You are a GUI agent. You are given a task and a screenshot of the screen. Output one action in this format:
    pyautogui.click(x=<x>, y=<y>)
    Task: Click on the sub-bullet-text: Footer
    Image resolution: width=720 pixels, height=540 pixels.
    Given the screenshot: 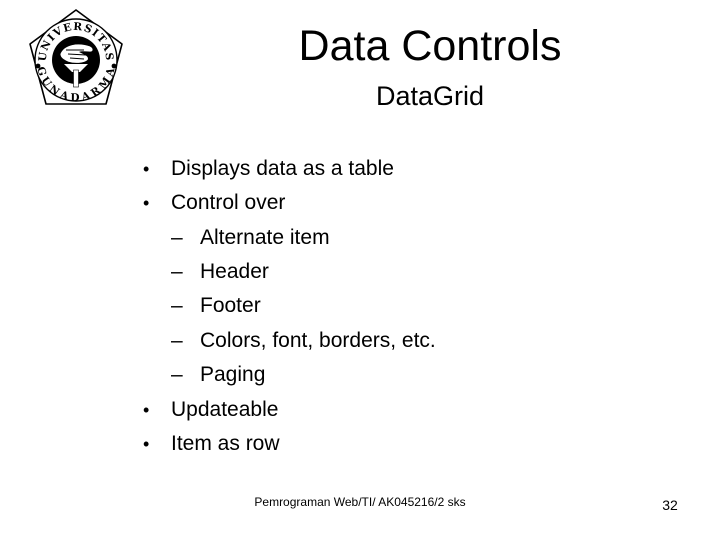 What is the action you would take?
    pyautogui.click(x=230, y=305)
    